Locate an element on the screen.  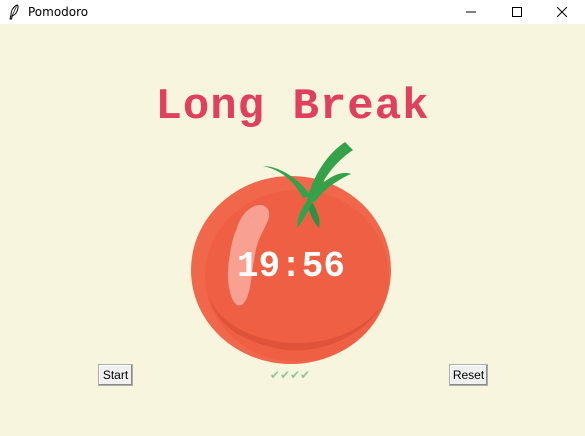
close-button is located at coordinates (562, 12).